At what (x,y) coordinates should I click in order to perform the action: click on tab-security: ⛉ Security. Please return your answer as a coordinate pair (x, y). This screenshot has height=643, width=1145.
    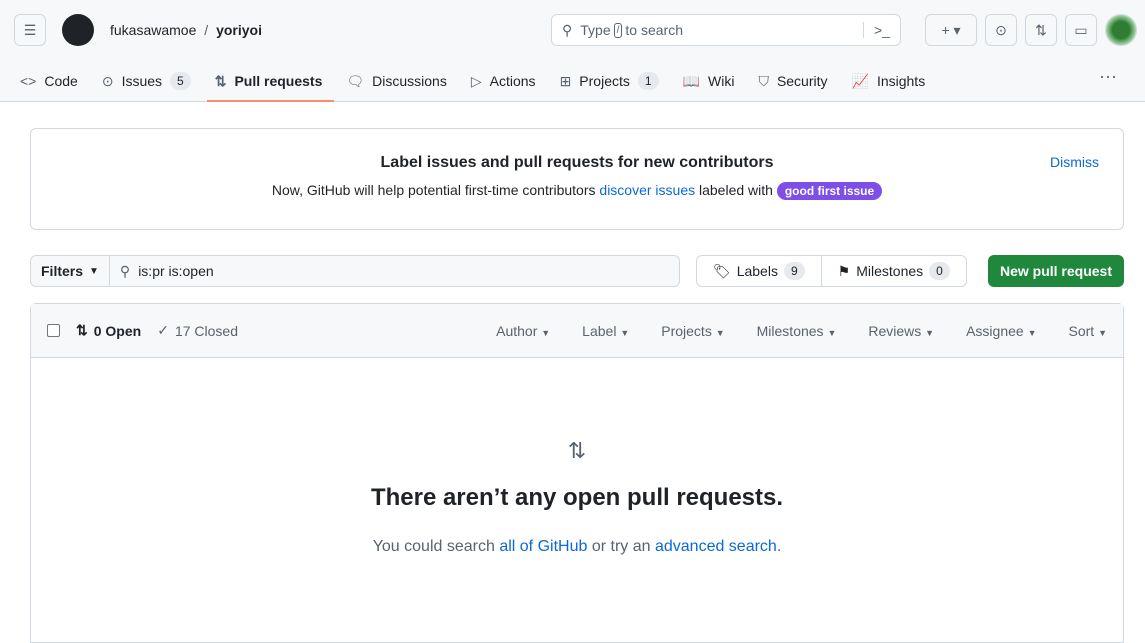
    Looking at the image, I should click on (798, 81).